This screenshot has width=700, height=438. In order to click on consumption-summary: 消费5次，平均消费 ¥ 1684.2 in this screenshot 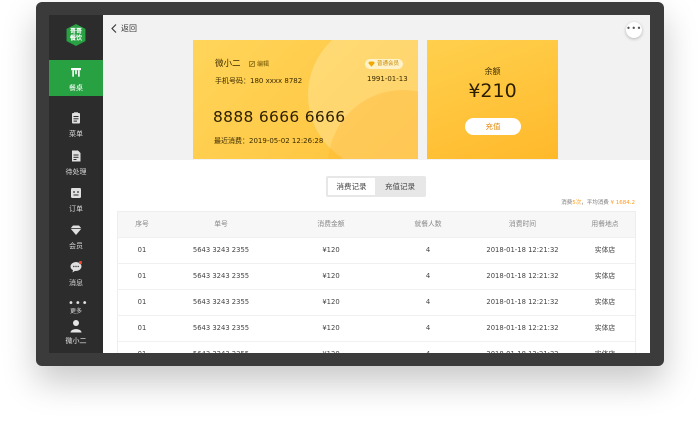, I will do `click(598, 202)`.